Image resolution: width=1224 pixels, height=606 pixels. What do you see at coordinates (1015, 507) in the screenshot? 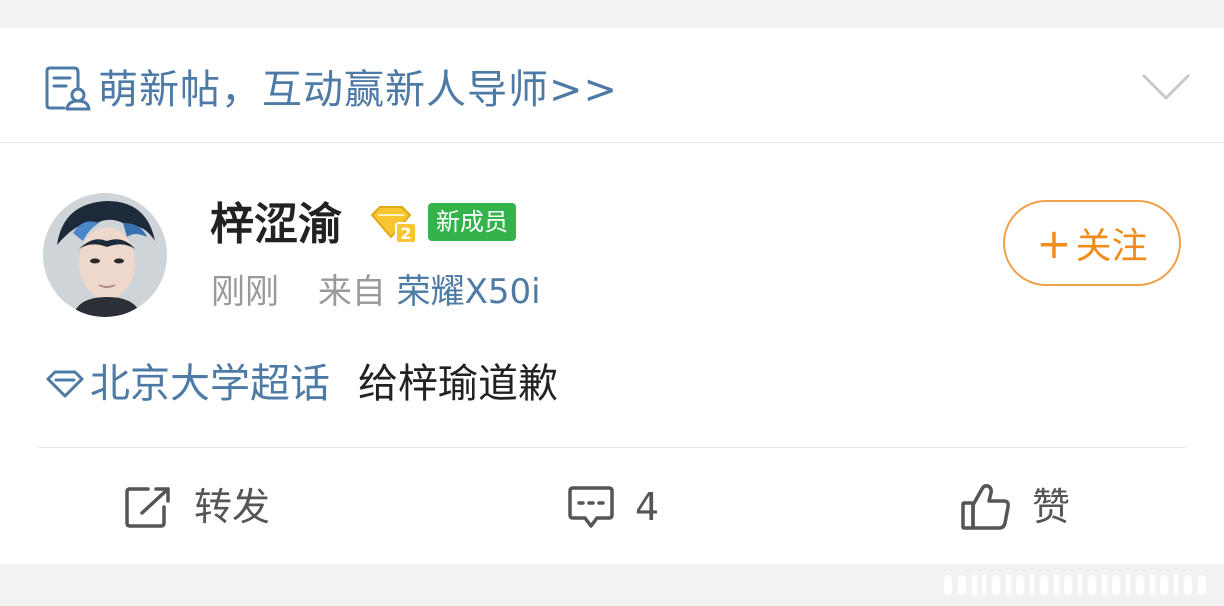
I see `like-button: 赞` at bounding box center [1015, 507].